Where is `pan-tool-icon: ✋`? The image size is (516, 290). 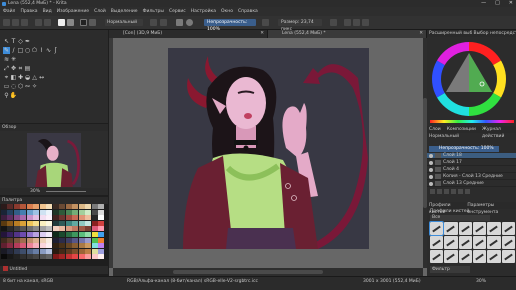 pan-tool-icon: ✋ is located at coordinates (13, 95).